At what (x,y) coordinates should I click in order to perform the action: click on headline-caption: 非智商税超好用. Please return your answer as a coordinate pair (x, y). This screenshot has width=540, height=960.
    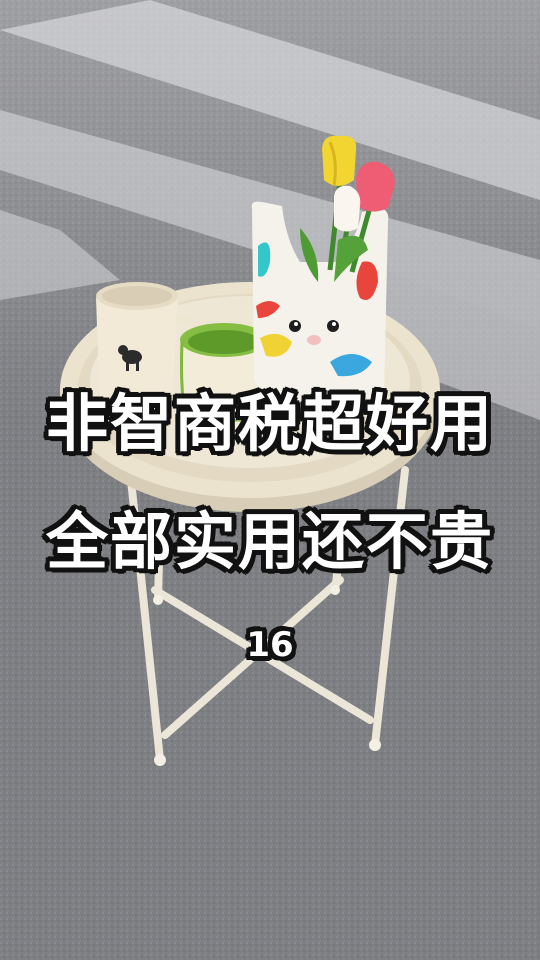
    Looking at the image, I should click on (269, 423).